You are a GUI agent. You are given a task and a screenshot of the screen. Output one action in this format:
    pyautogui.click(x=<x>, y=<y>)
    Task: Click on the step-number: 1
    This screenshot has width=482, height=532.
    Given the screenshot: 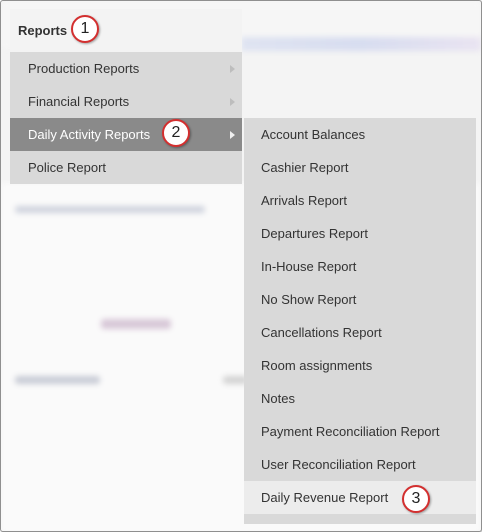 What is the action you would take?
    pyautogui.click(x=85, y=28)
    